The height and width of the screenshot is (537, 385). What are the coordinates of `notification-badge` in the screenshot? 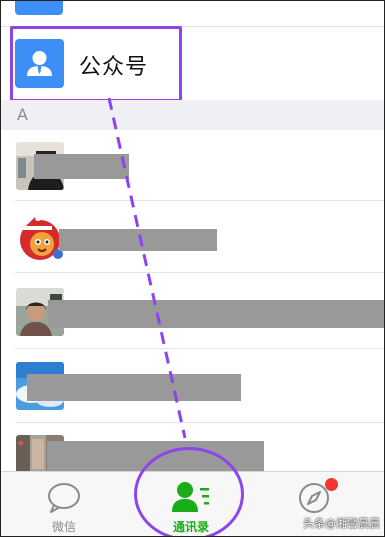 It's located at (331, 484).